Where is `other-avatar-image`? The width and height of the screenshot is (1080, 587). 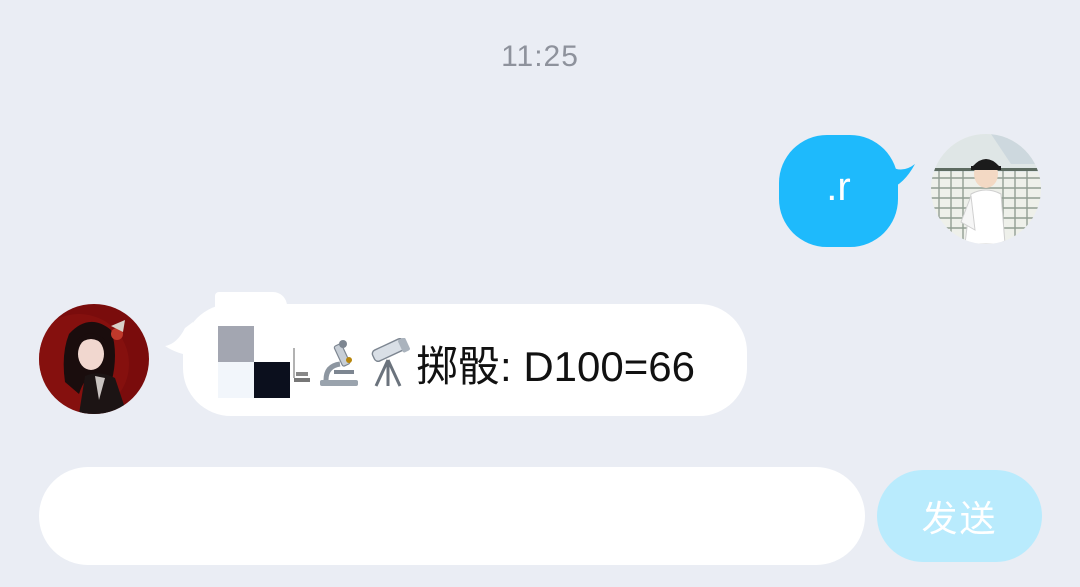 other-avatar-image is located at coordinates (94, 359).